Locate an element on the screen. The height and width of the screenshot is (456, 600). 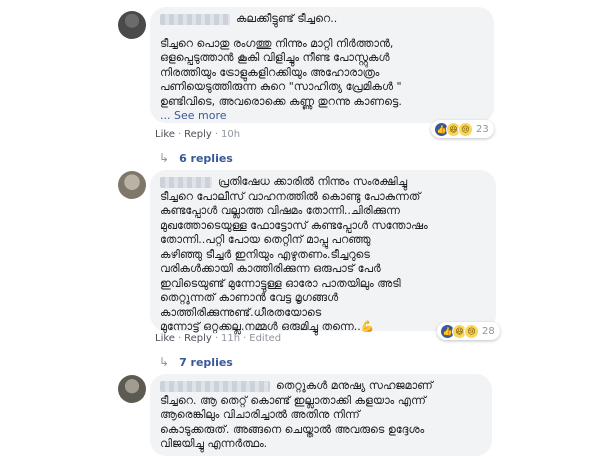
comment-text-line: വിജയിച്ചു എന്നർത്ഥം. is located at coordinates (214, 443).